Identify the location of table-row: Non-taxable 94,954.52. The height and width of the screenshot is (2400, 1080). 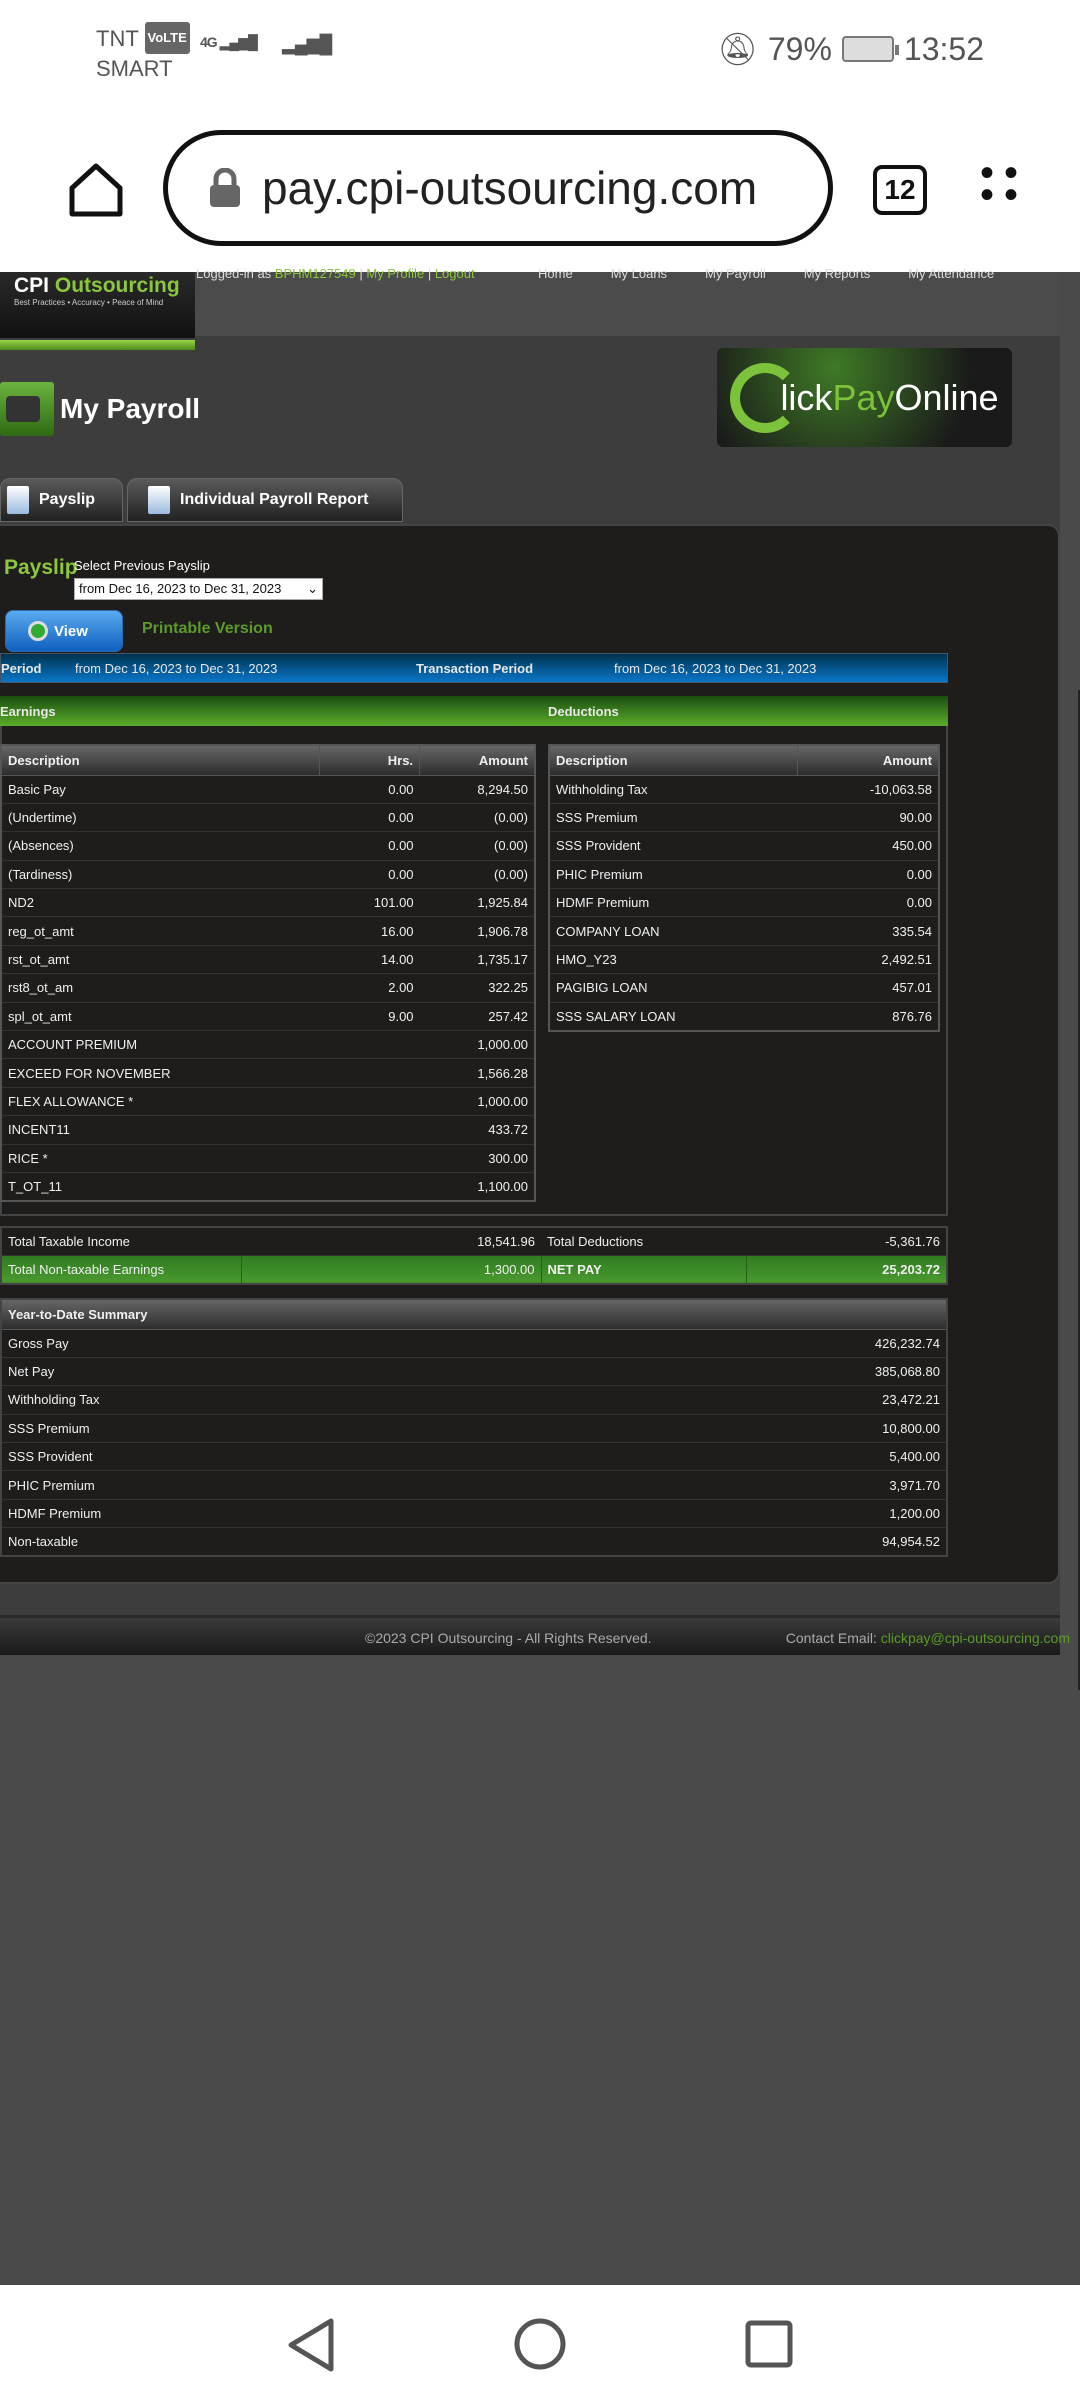
(474, 1542).